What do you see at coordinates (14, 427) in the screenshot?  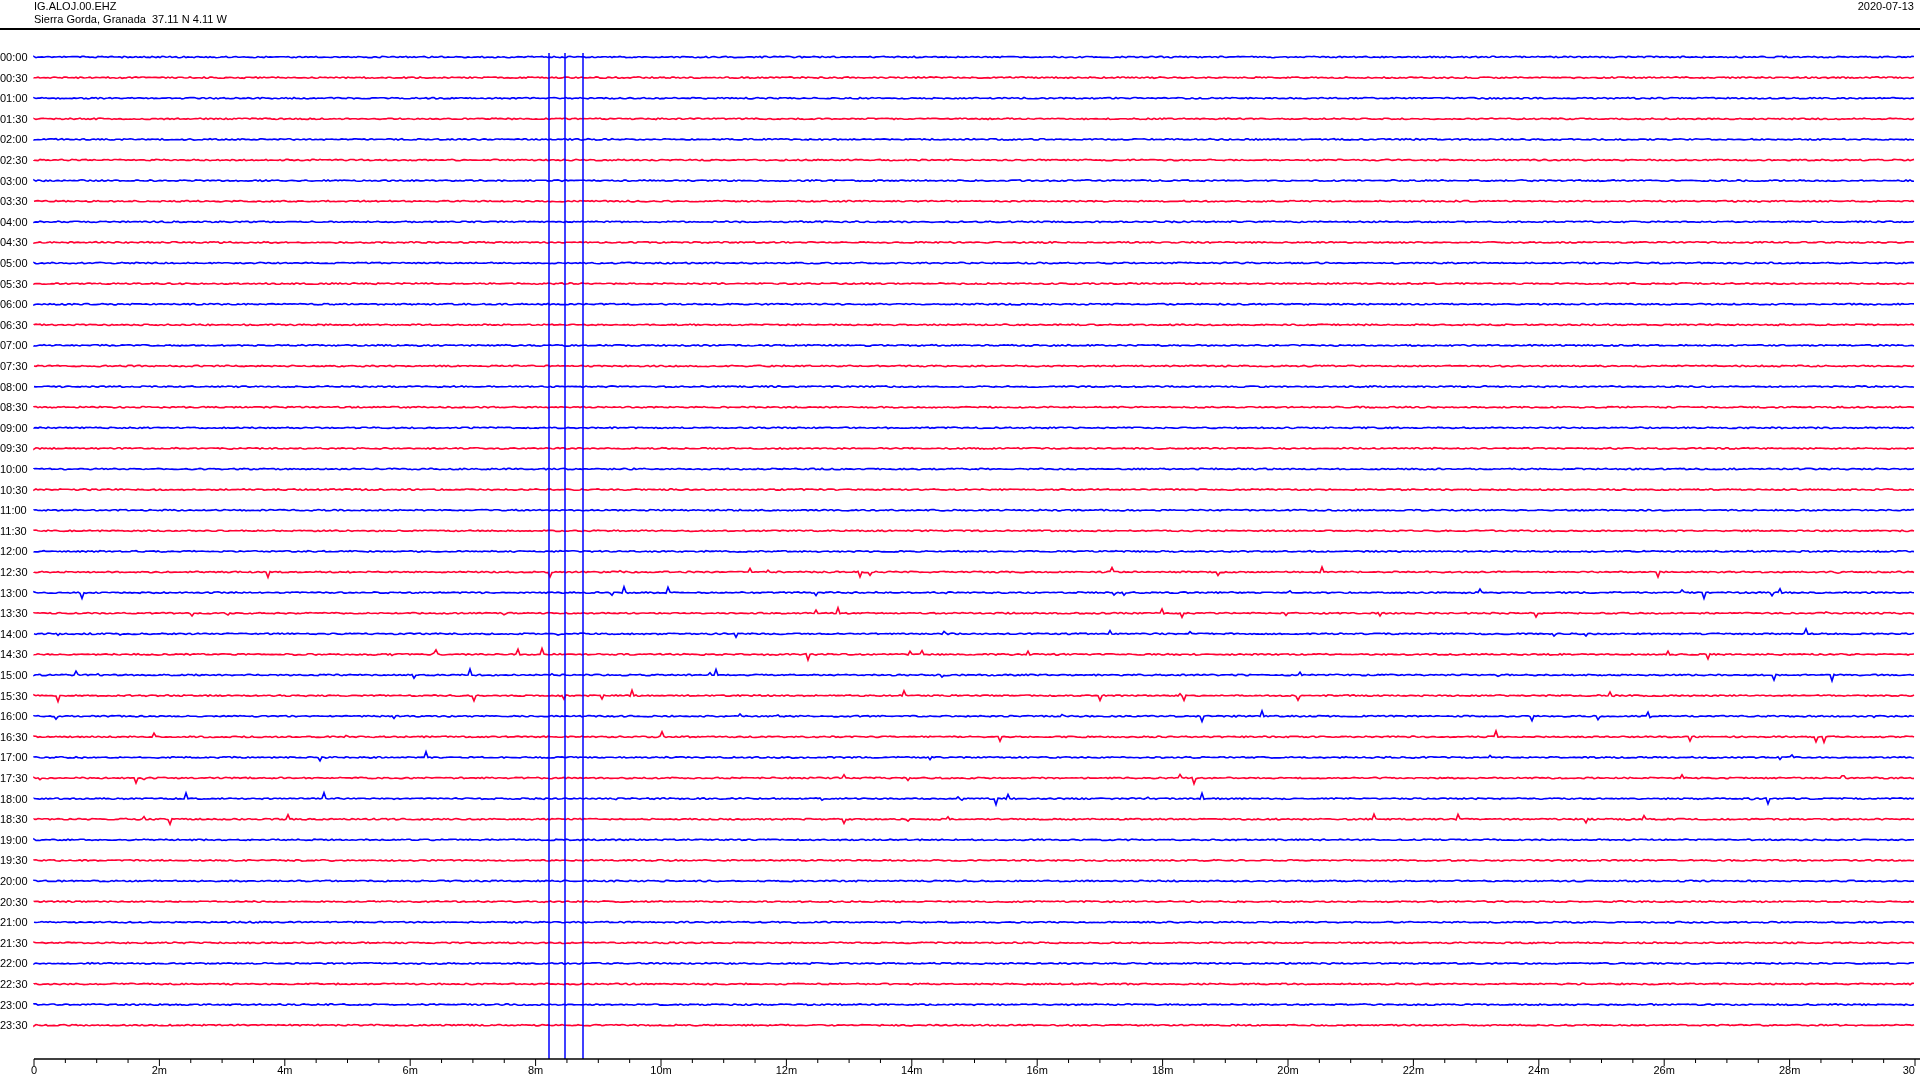 I see `time-label: 09:00` at bounding box center [14, 427].